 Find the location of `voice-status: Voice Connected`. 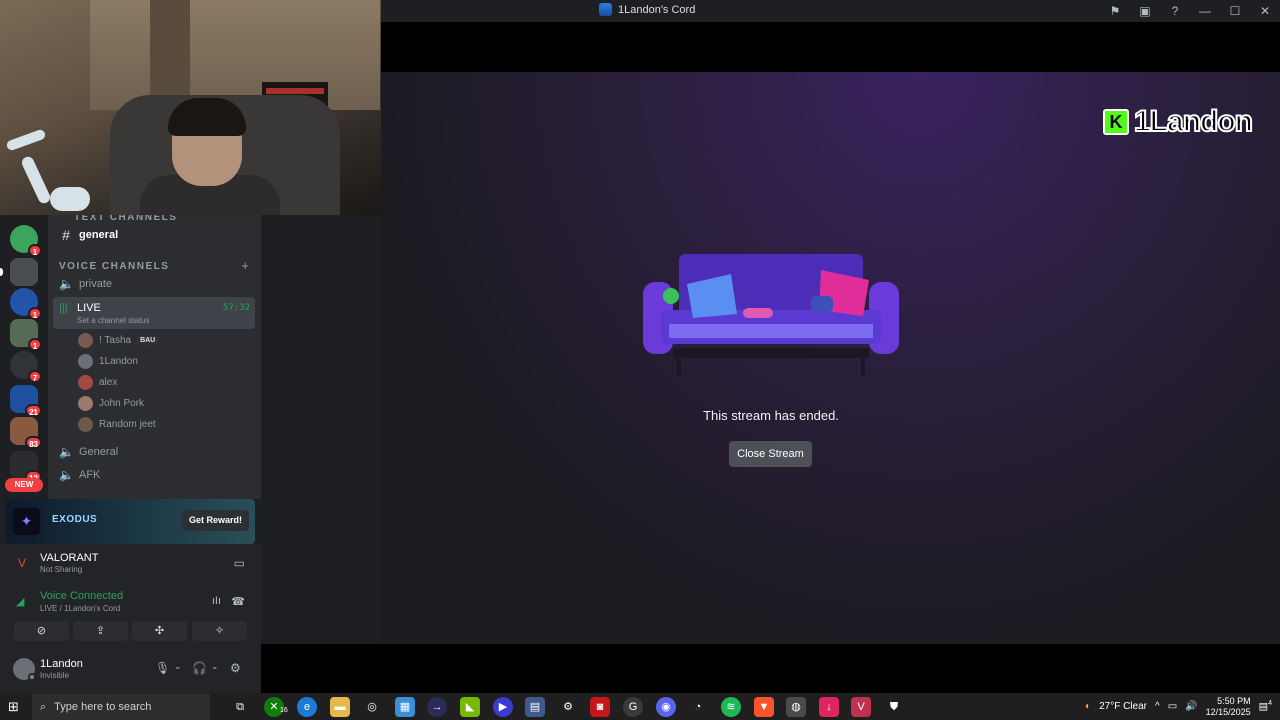

voice-status: Voice Connected is located at coordinates (81, 596).